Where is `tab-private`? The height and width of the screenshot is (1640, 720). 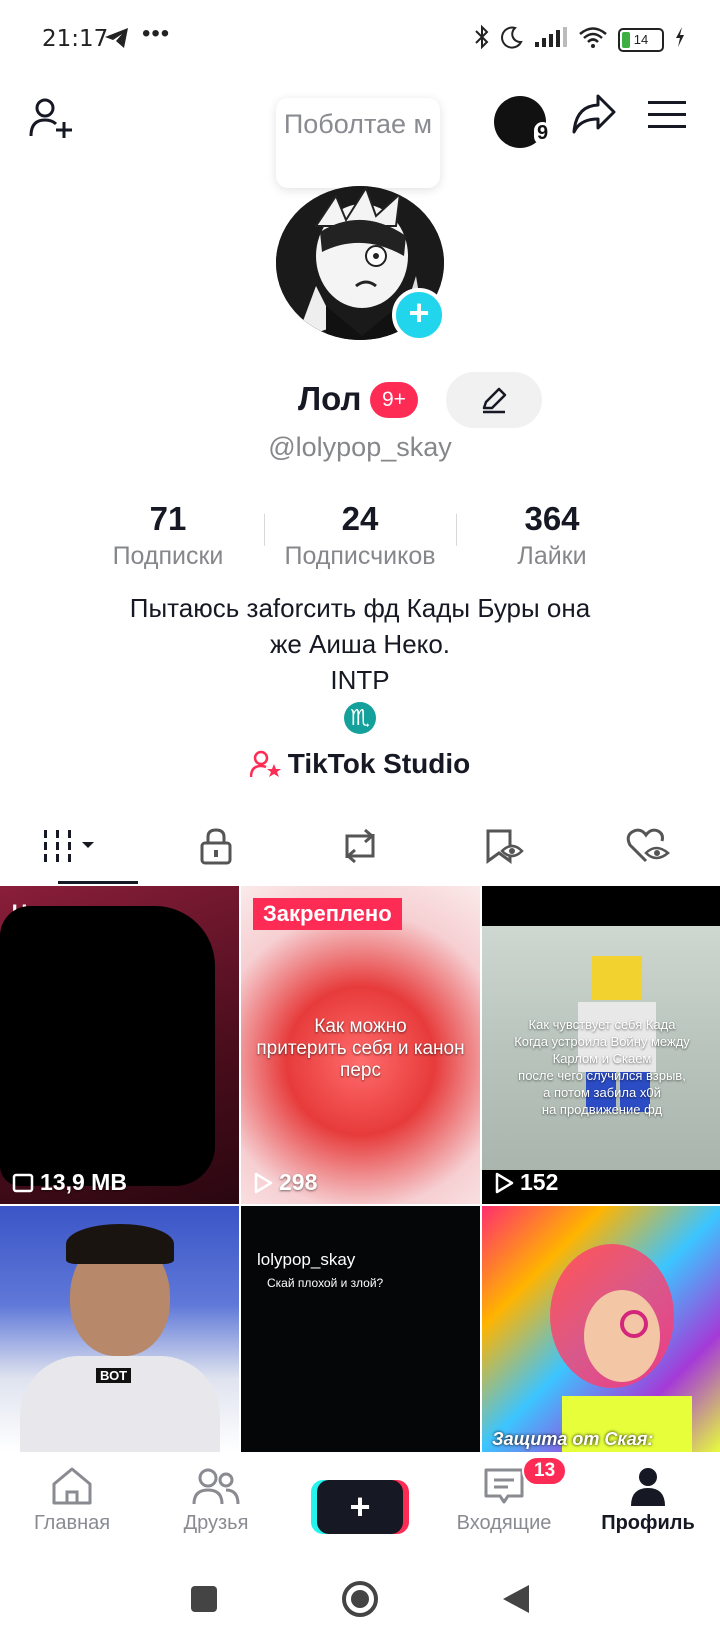
tab-private is located at coordinates (216, 846).